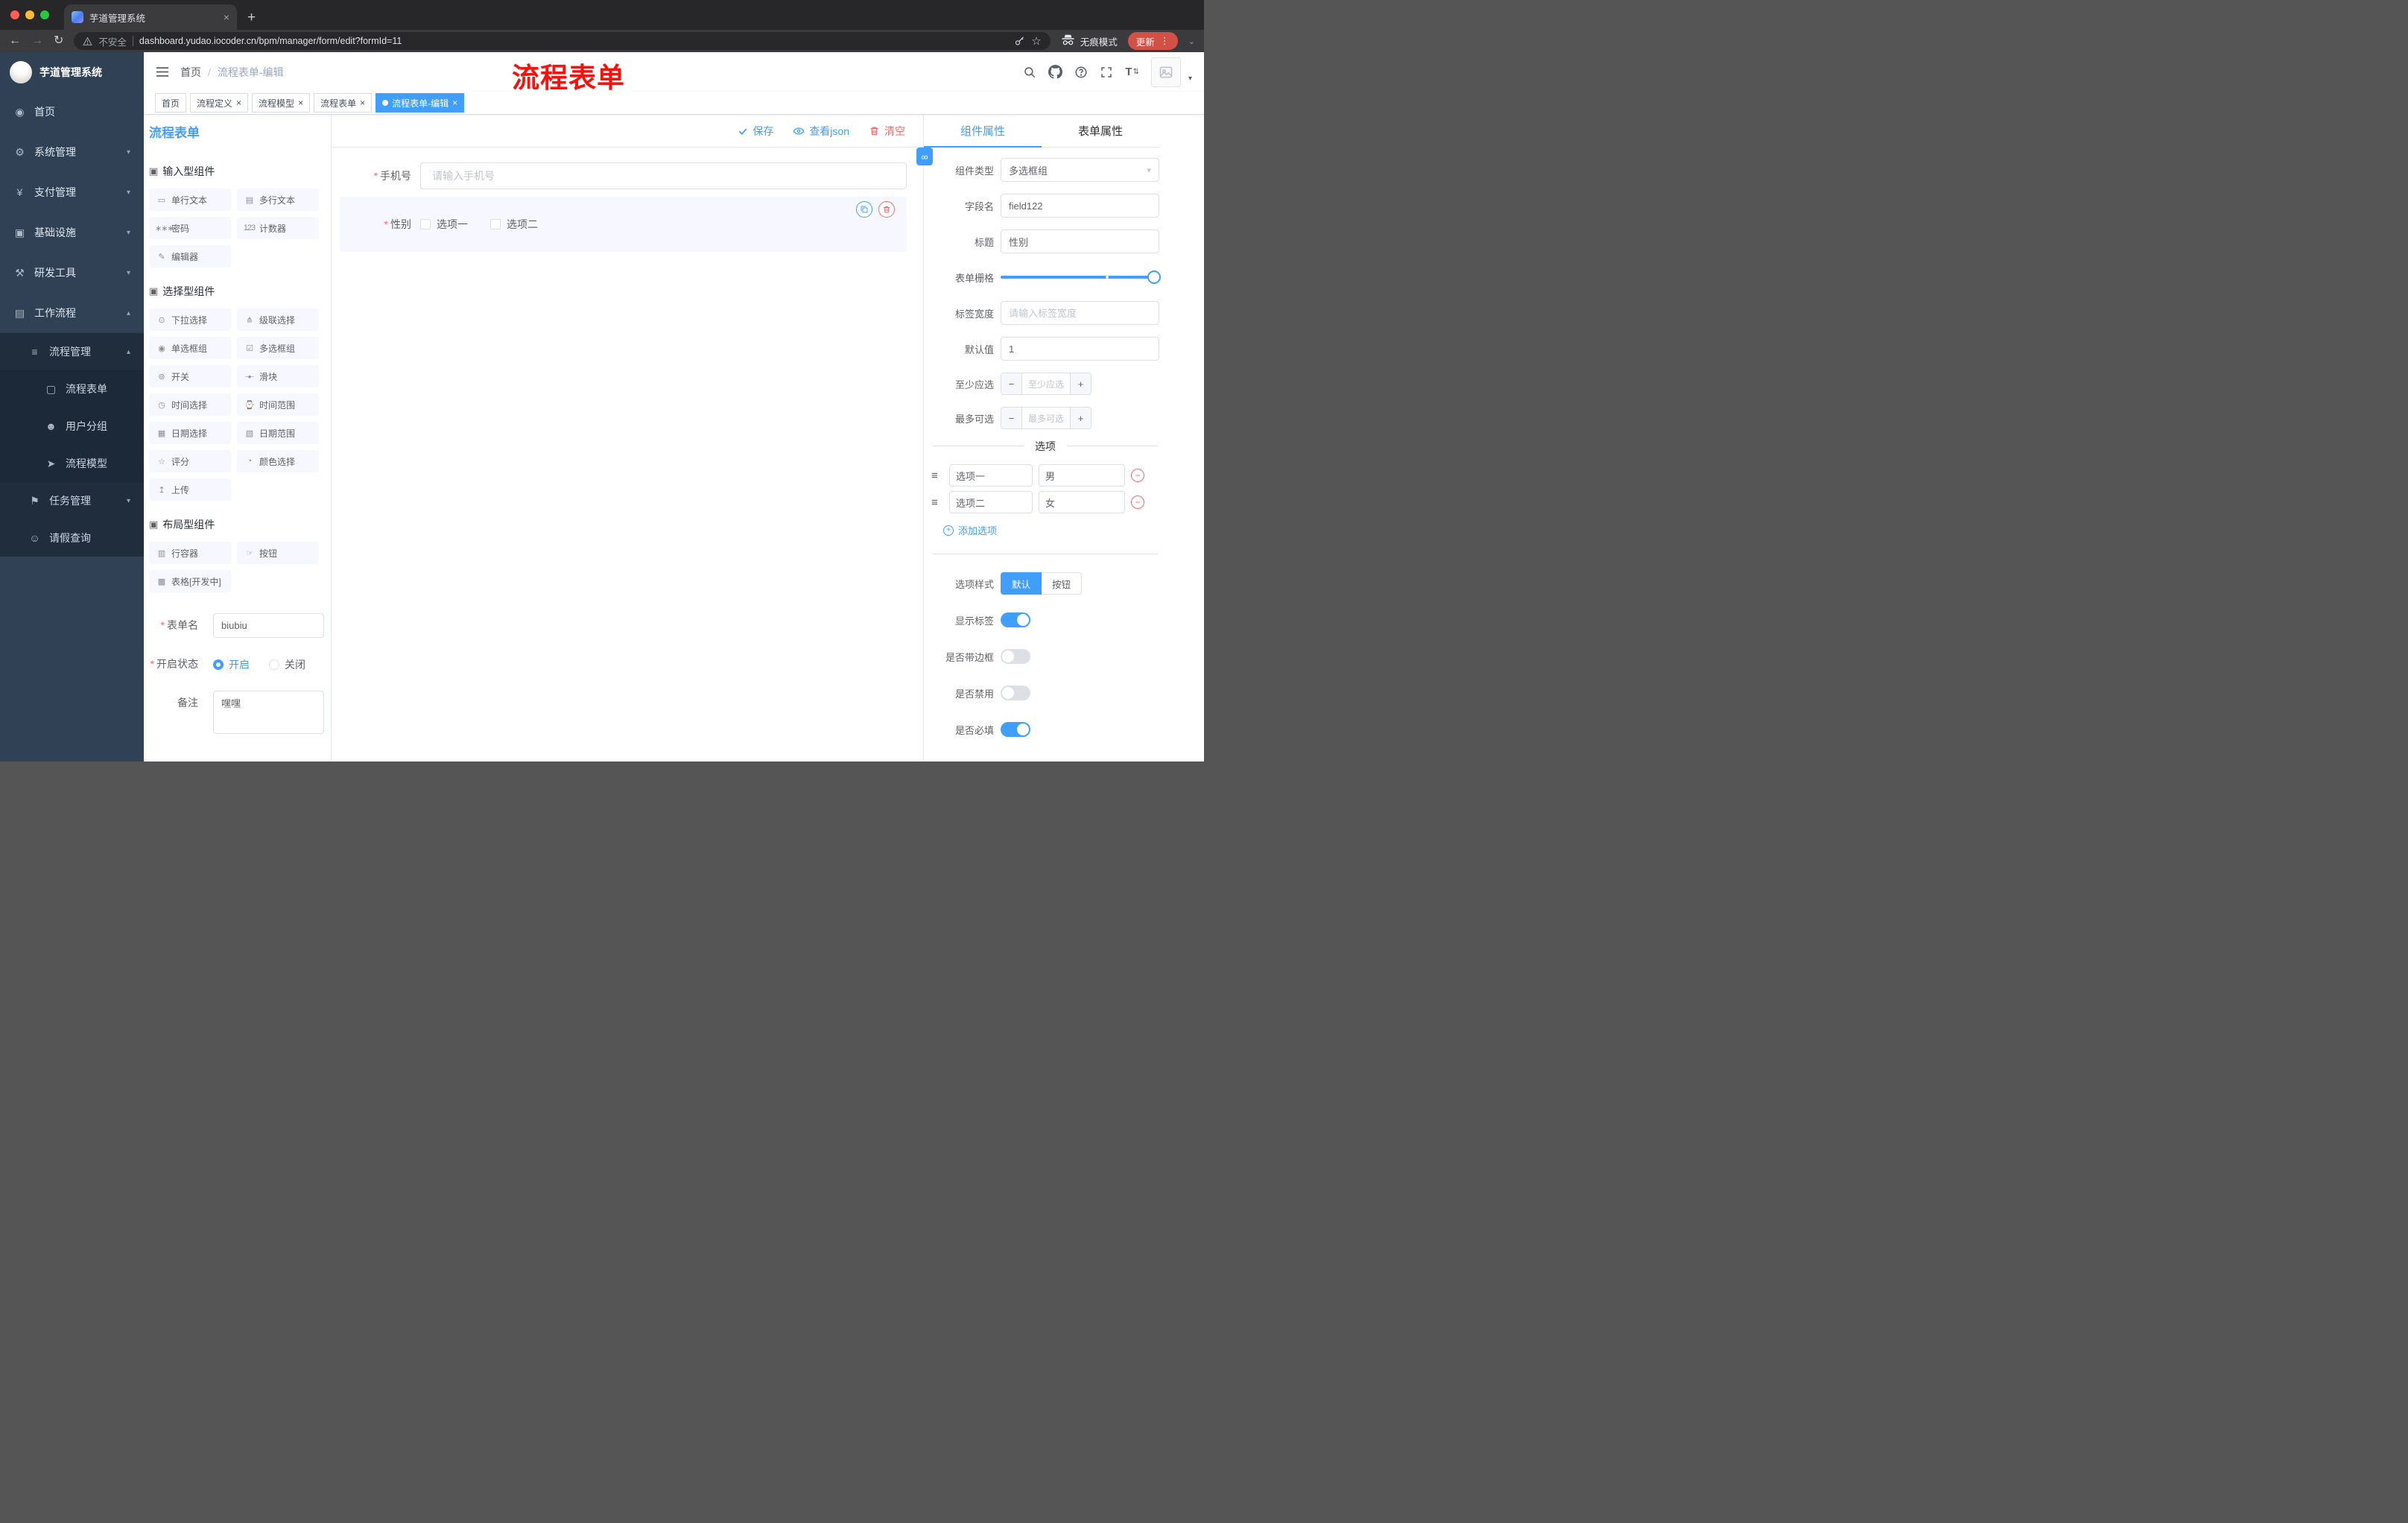 This screenshot has height=1523, width=2408. What do you see at coordinates (72, 313) in the screenshot?
I see `sidebar-item-workflow: ▤ 工作流程 ▴` at bounding box center [72, 313].